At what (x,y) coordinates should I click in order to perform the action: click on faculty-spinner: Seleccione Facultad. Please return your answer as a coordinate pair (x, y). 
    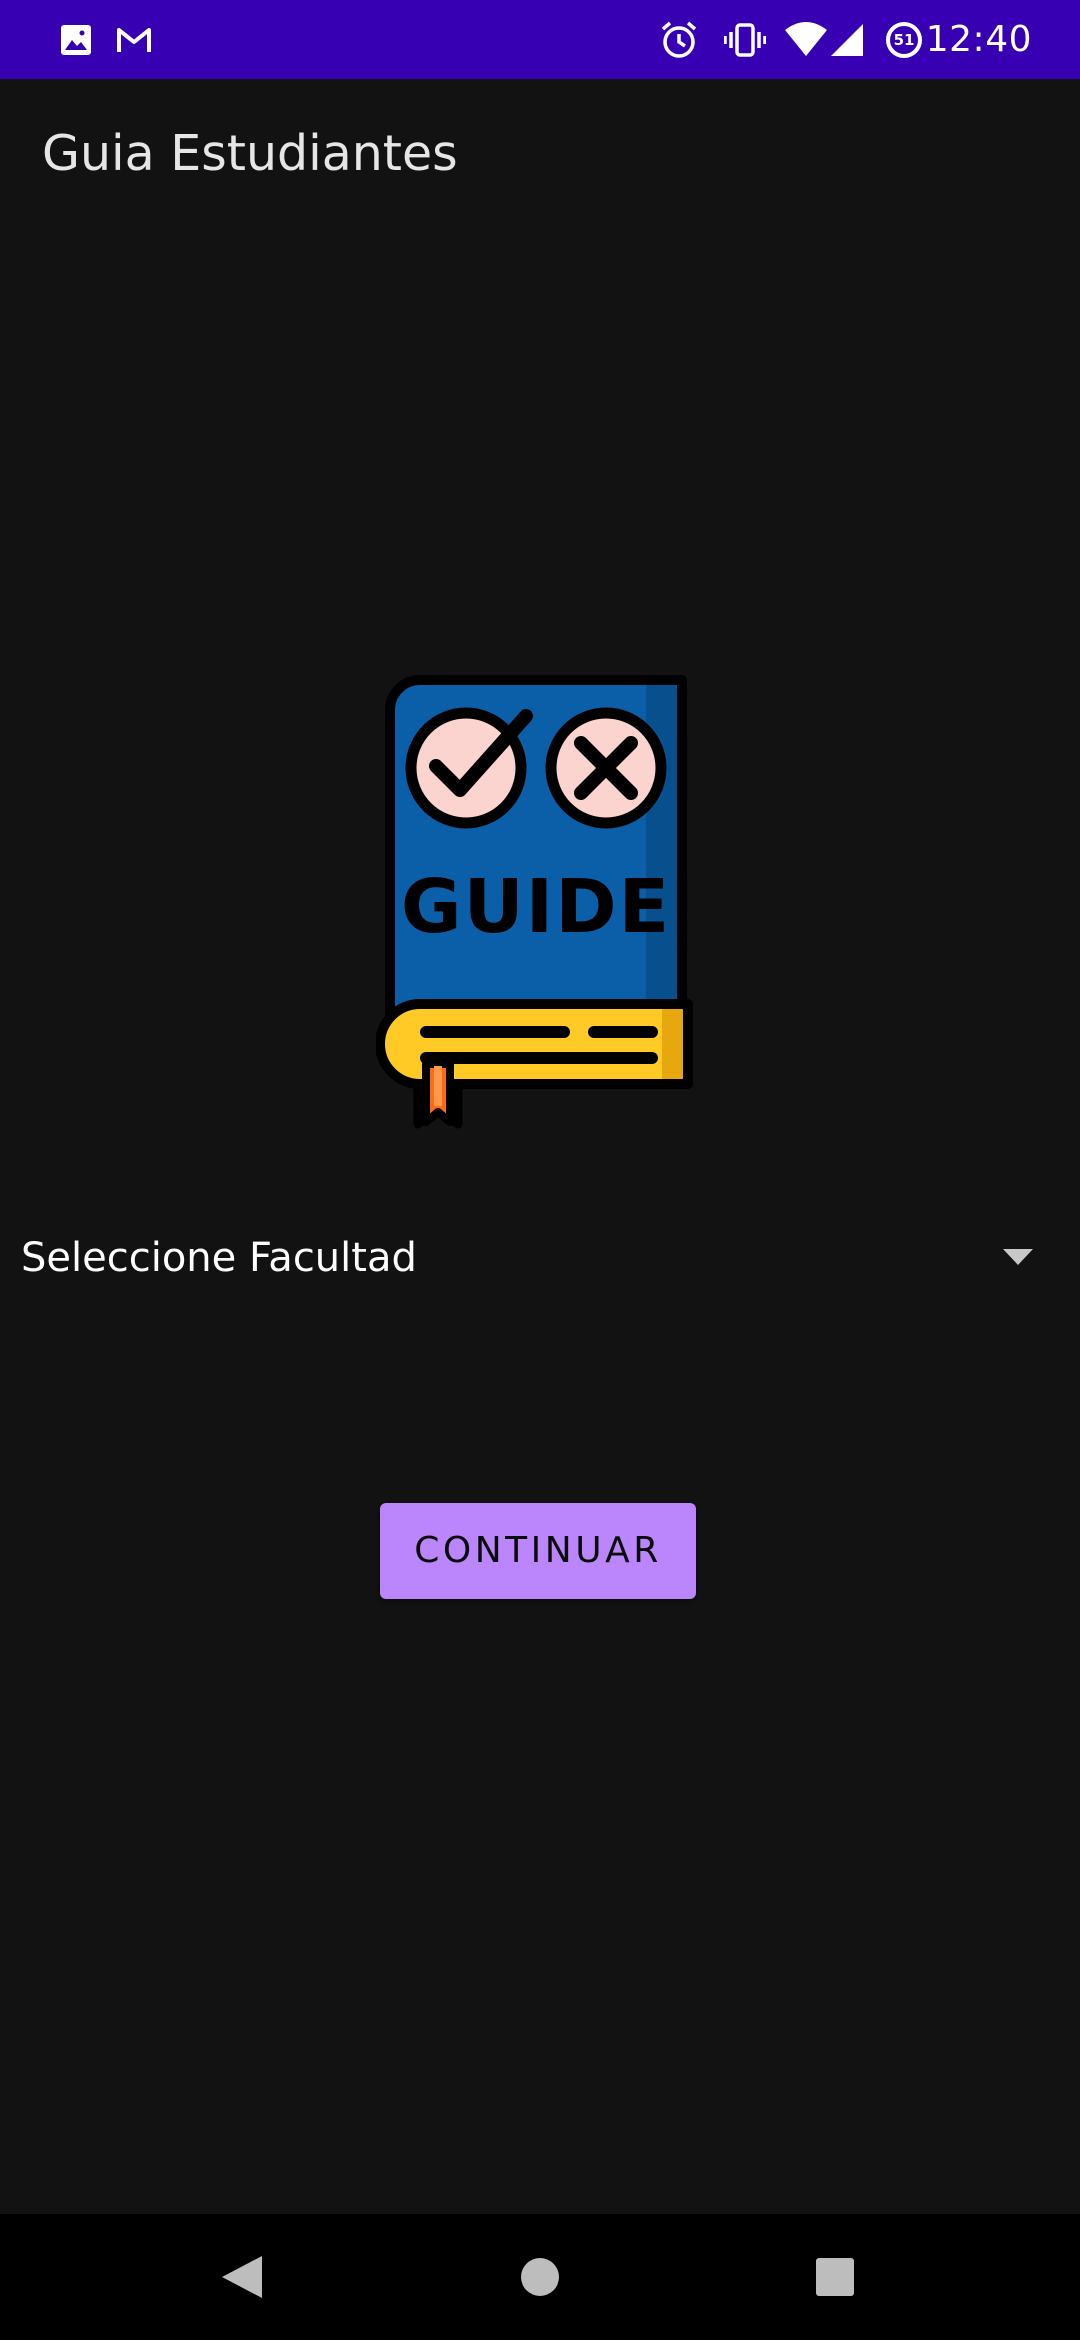
    Looking at the image, I should click on (540, 1258).